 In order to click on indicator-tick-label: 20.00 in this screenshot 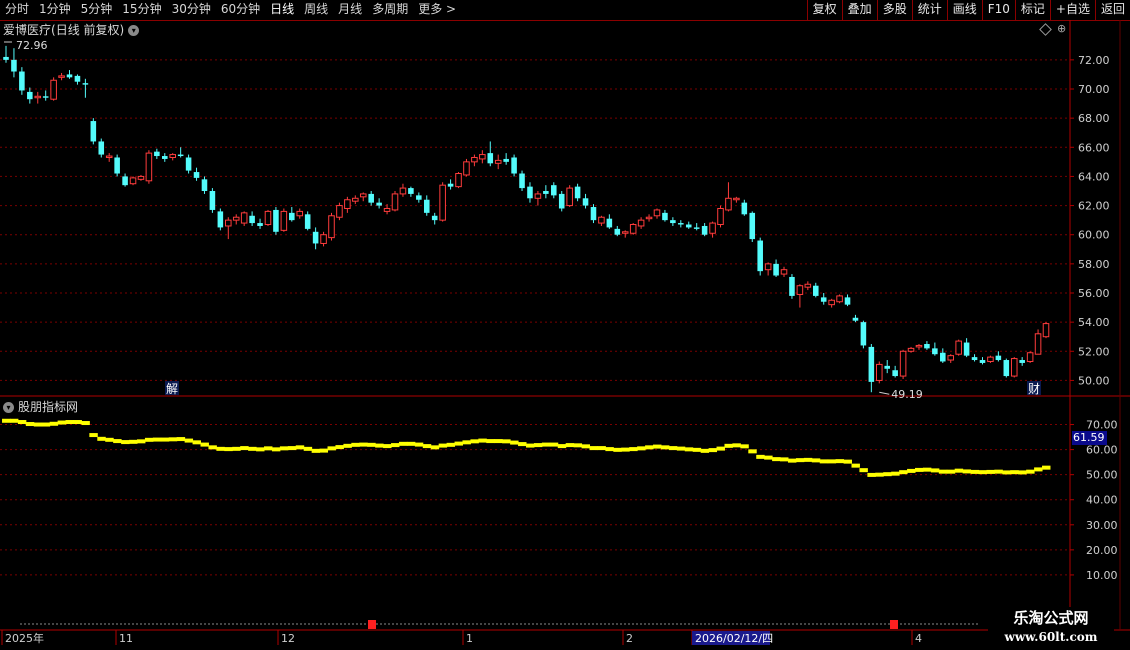, I will do `click(1102, 550)`.